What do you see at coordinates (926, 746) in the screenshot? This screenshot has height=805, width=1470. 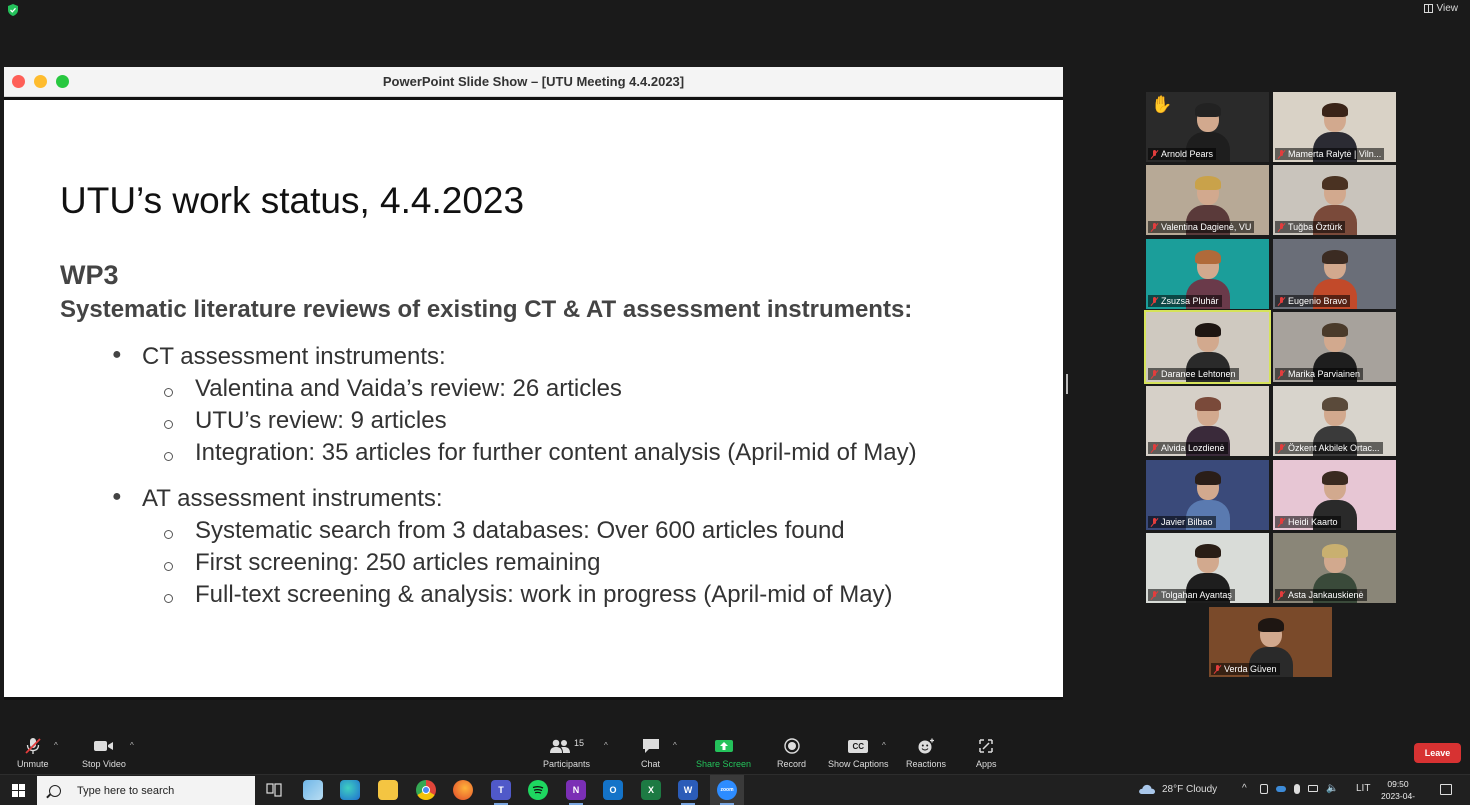 I see `smiley-plus-icon` at bounding box center [926, 746].